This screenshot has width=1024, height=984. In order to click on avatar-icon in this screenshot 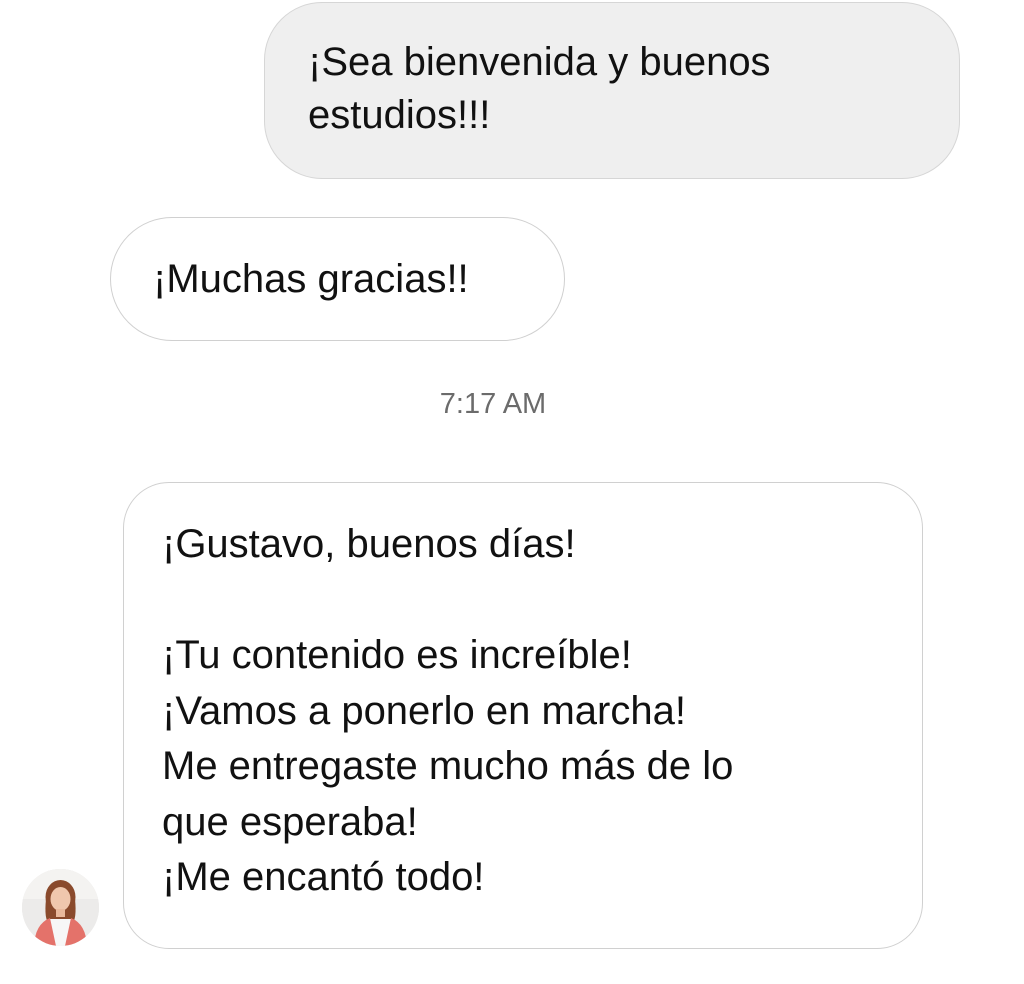, I will do `click(60, 907)`.